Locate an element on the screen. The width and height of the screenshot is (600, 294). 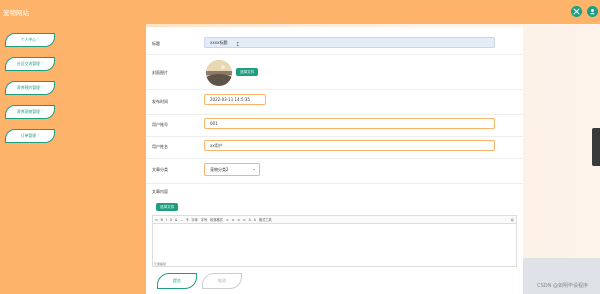
text-cursor: 𝙸 is located at coordinates (238, 45).